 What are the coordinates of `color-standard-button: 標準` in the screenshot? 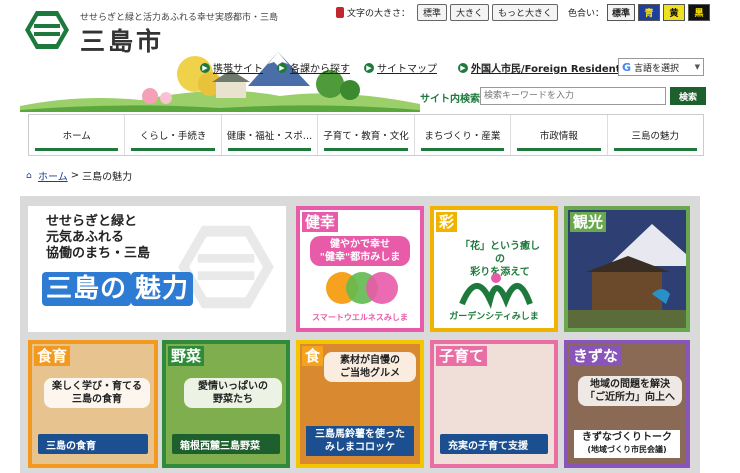 It's located at (621, 12).